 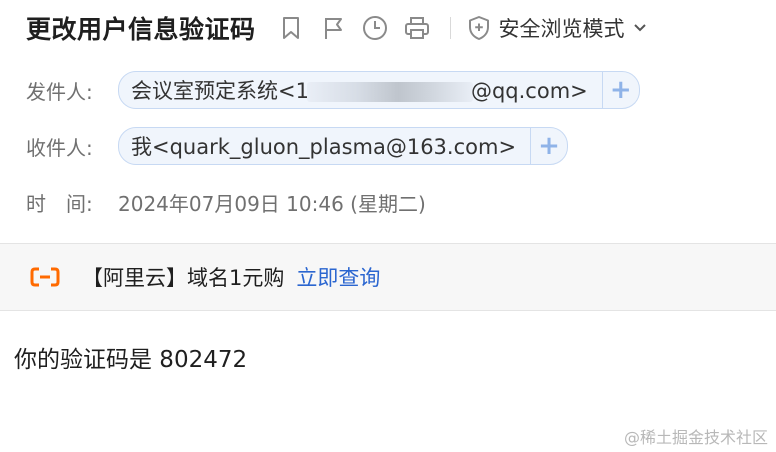 I want to click on safe-browsing-mode-dropdown: 安全浏览模式, so click(x=557, y=28).